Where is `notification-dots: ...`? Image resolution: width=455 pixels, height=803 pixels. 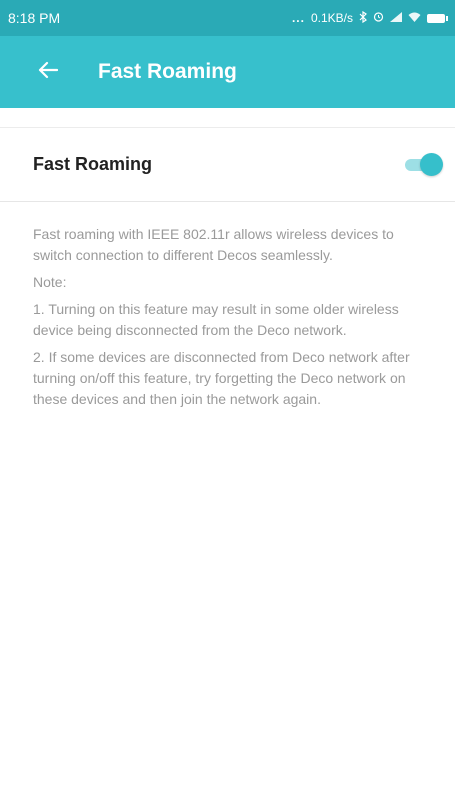
notification-dots: ... is located at coordinates (298, 18).